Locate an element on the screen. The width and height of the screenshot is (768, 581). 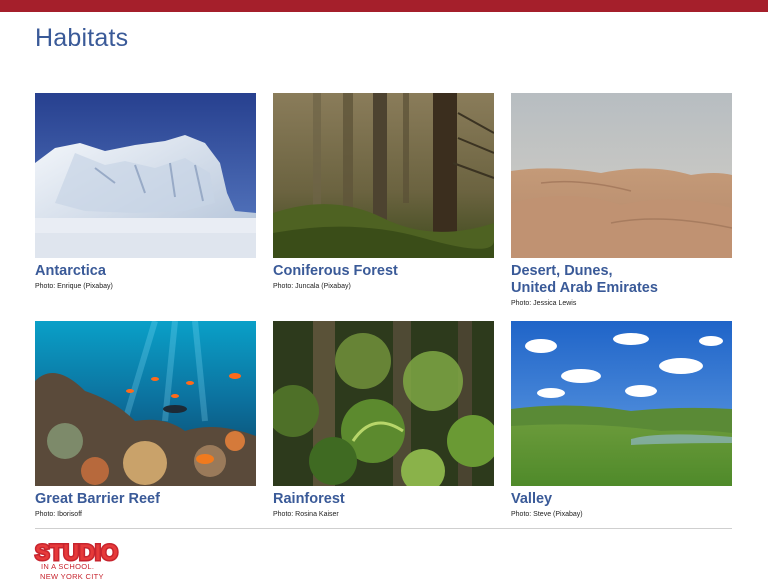
top-accent-bar is located at coordinates (384, 6).